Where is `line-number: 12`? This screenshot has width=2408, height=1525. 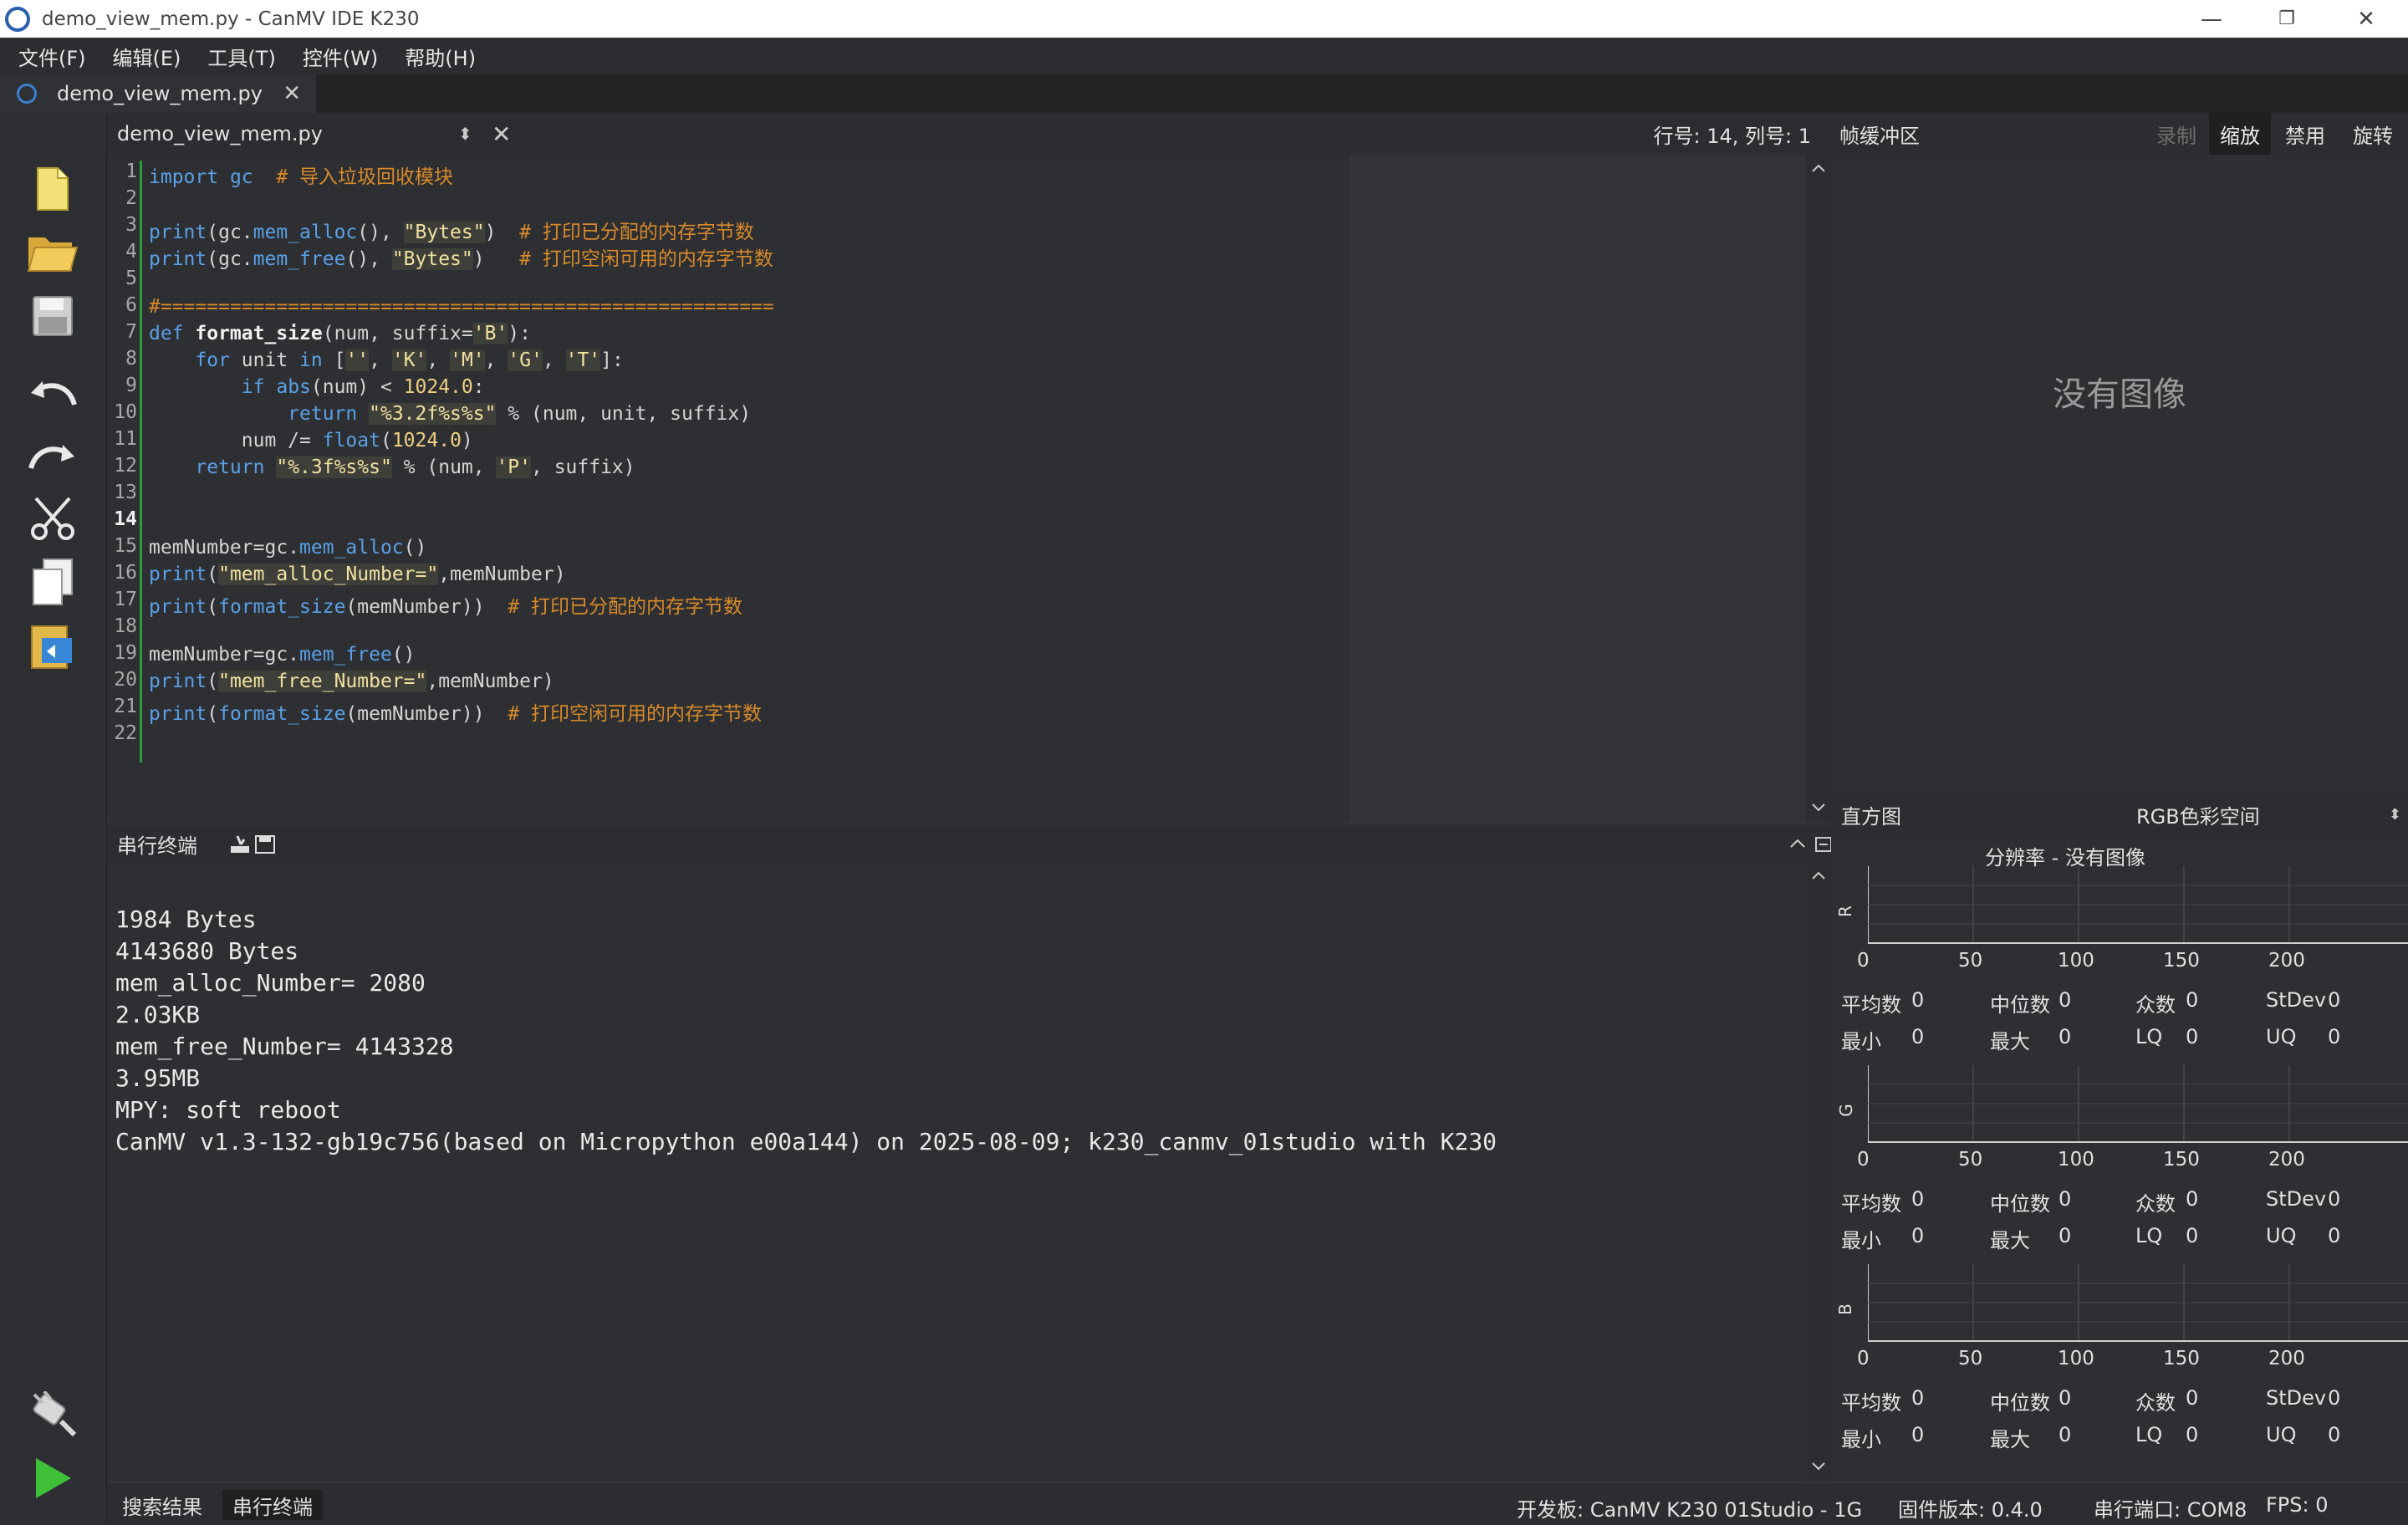 line-number: 12 is located at coordinates (126, 466).